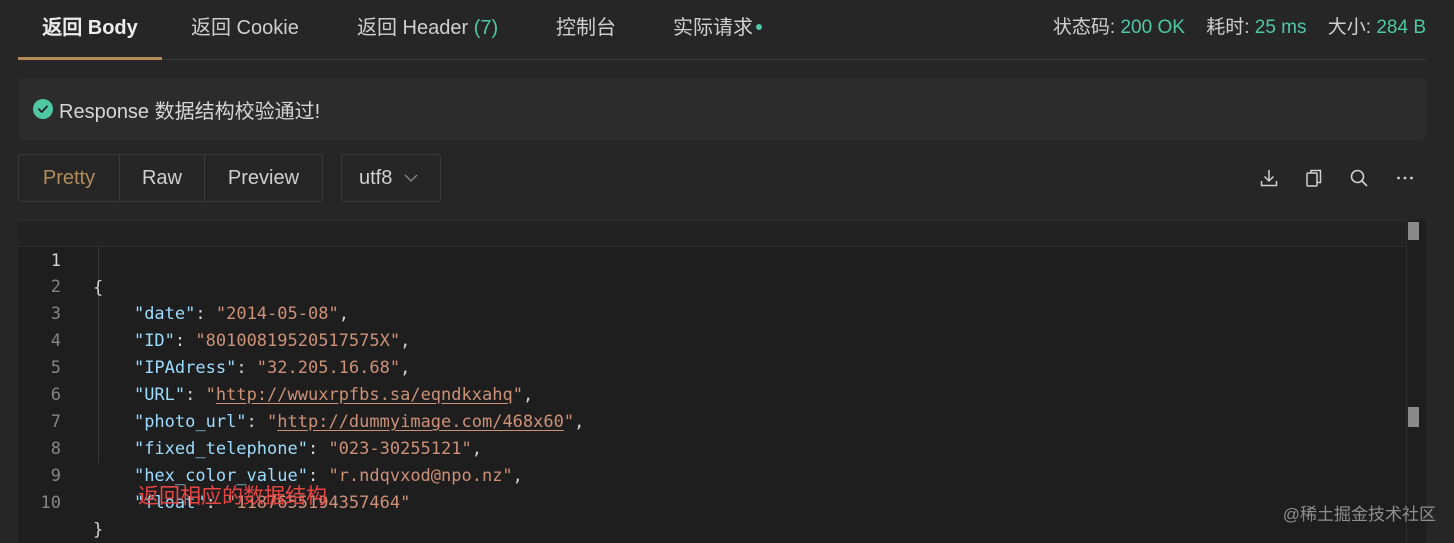 This screenshot has width=1454, height=543. I want to click on pretty-button: Pretty, so click(69, 178).